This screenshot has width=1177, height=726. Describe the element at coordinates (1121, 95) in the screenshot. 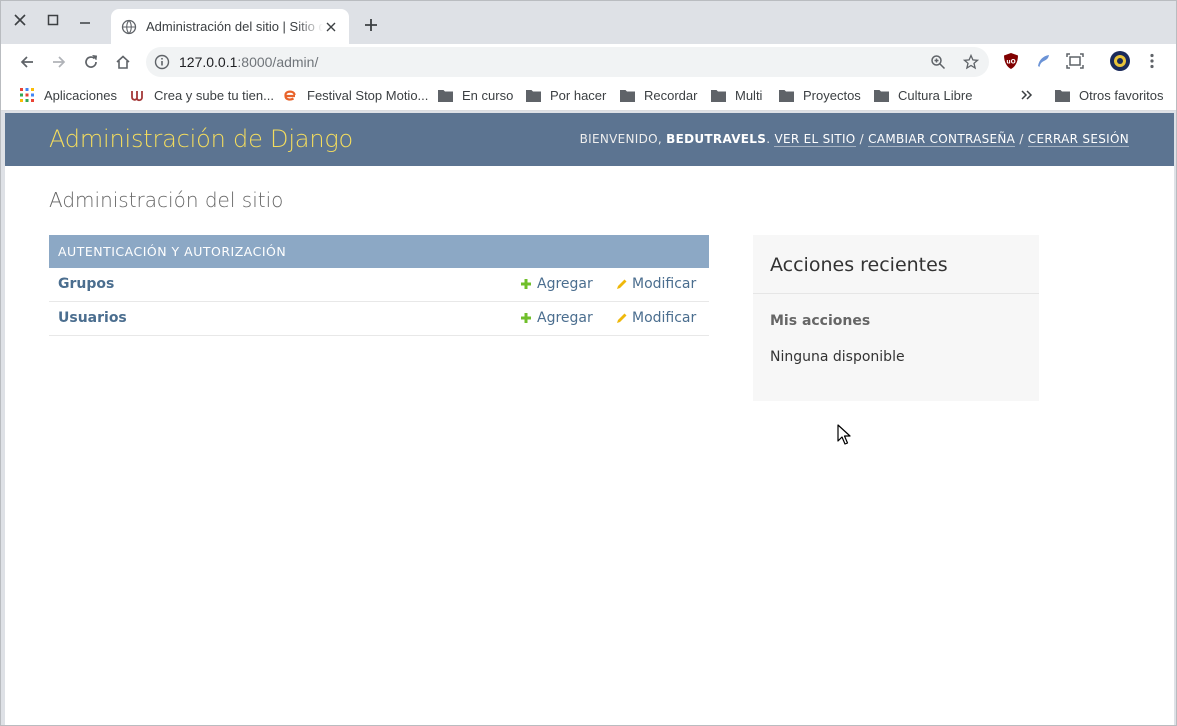

I see `bookmark-label: Otros favoritos` at that location.